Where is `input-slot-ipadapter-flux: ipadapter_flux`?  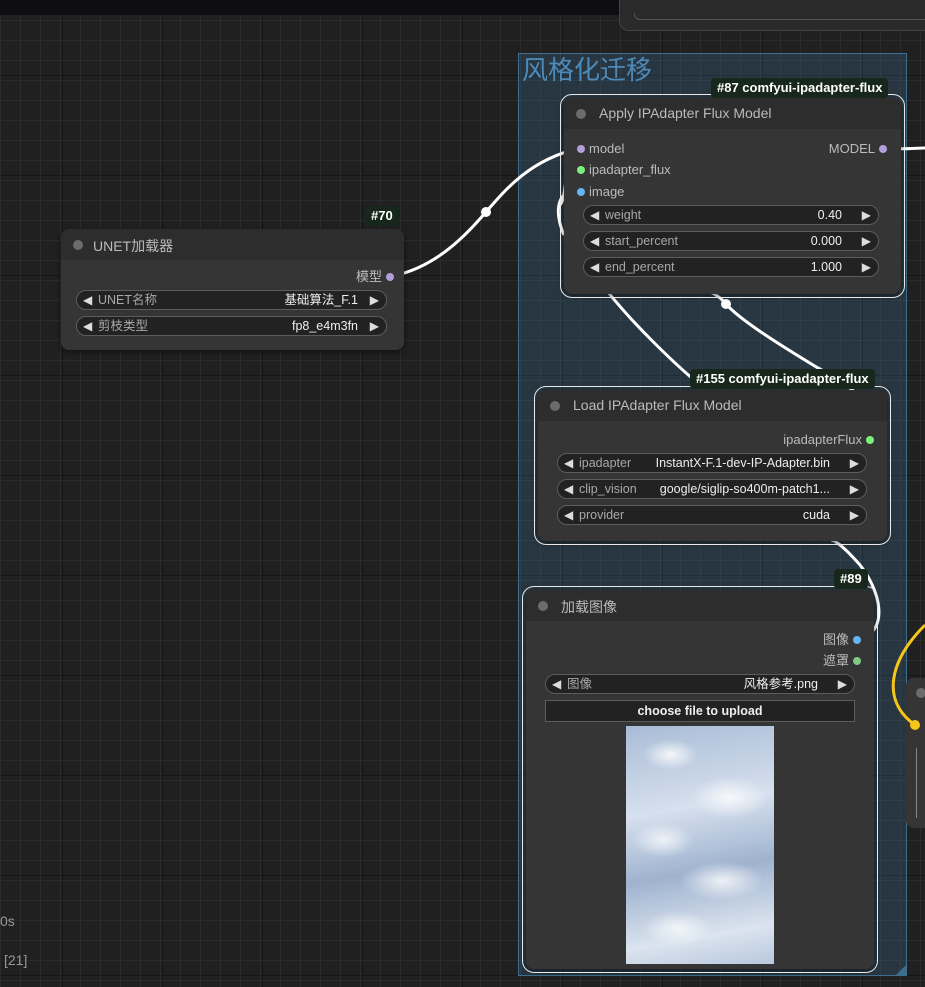 input-slot-ipadapter-flux: ipadapter_flux is located at coordinates (624, 170).